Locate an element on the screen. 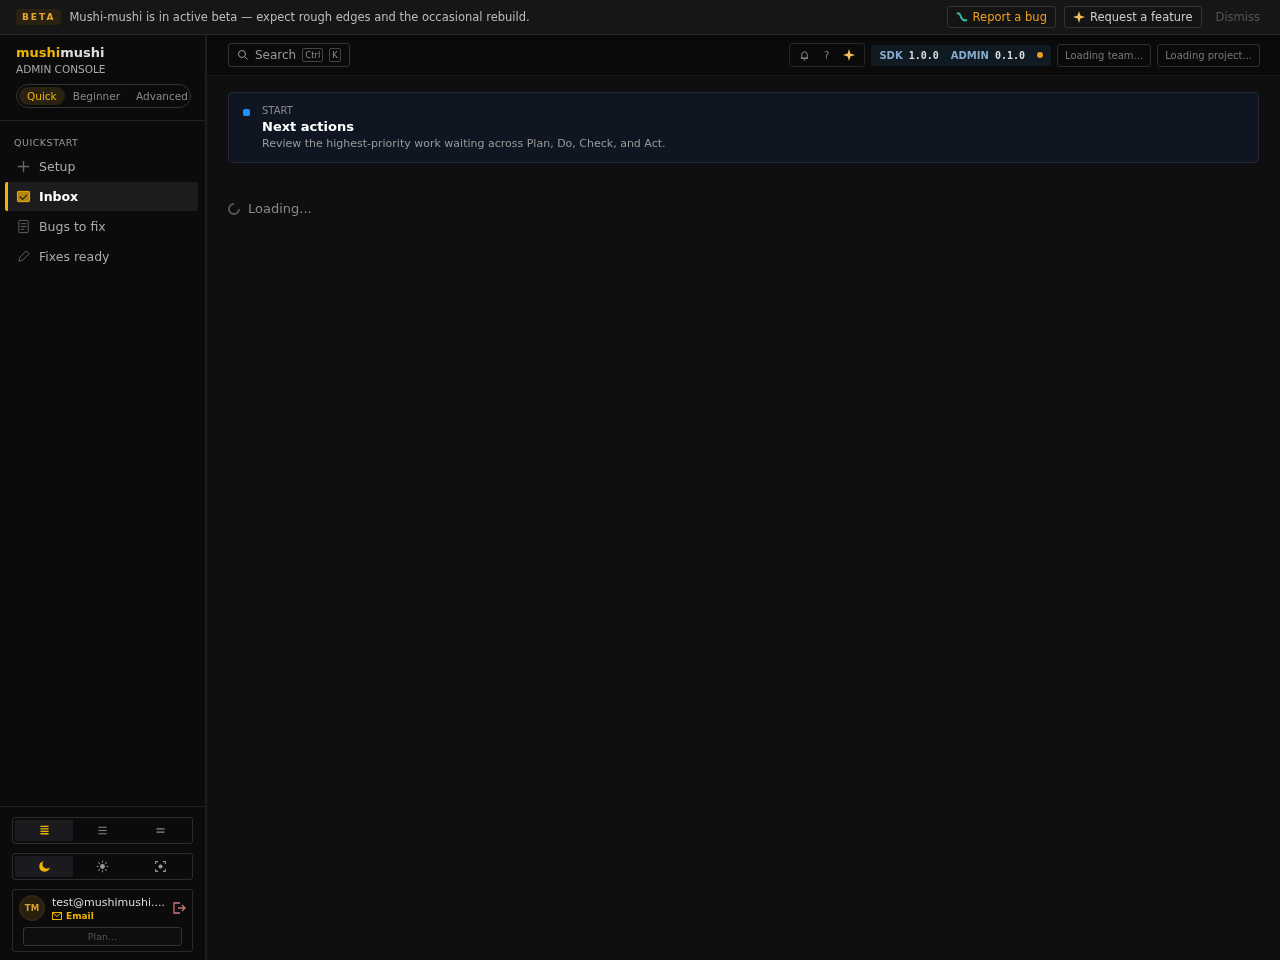 This screenshot has width=1280, height=960. nav-item: Fixes ready is located at coordinates (101, 256).